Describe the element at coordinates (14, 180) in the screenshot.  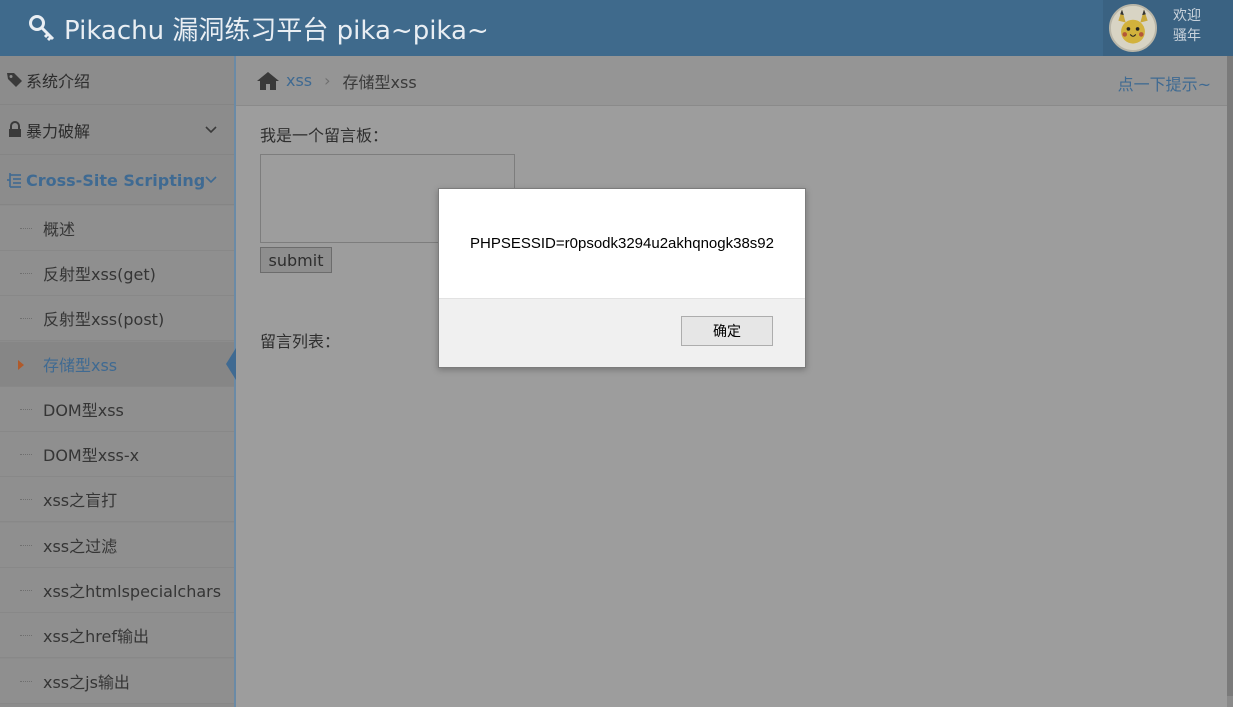
I see `tree-icon` at that location.